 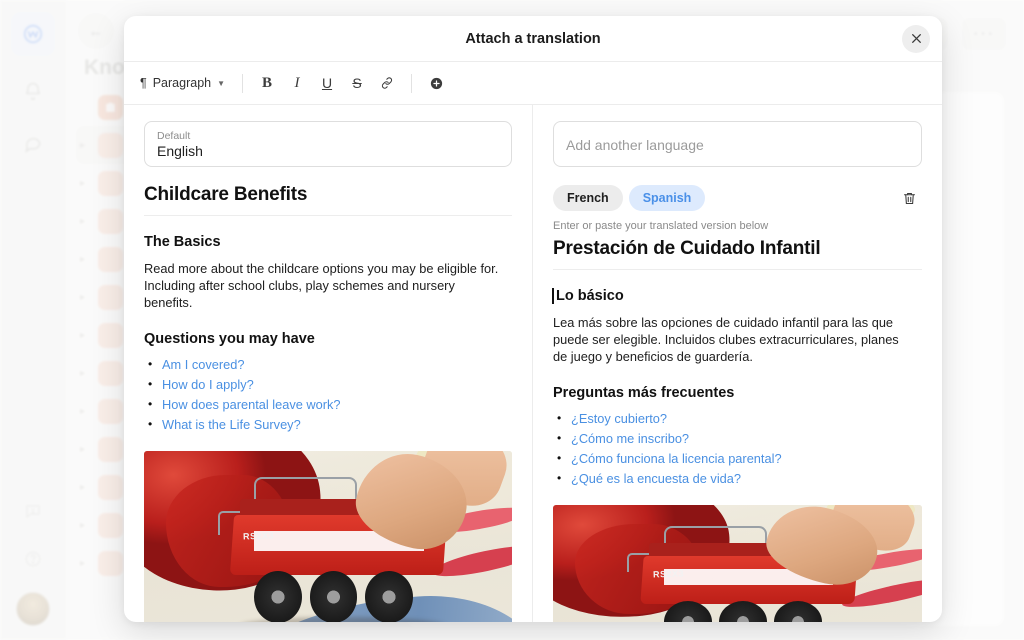 I want to click on list-item: Am I covered?, so click(x=328, y=364).